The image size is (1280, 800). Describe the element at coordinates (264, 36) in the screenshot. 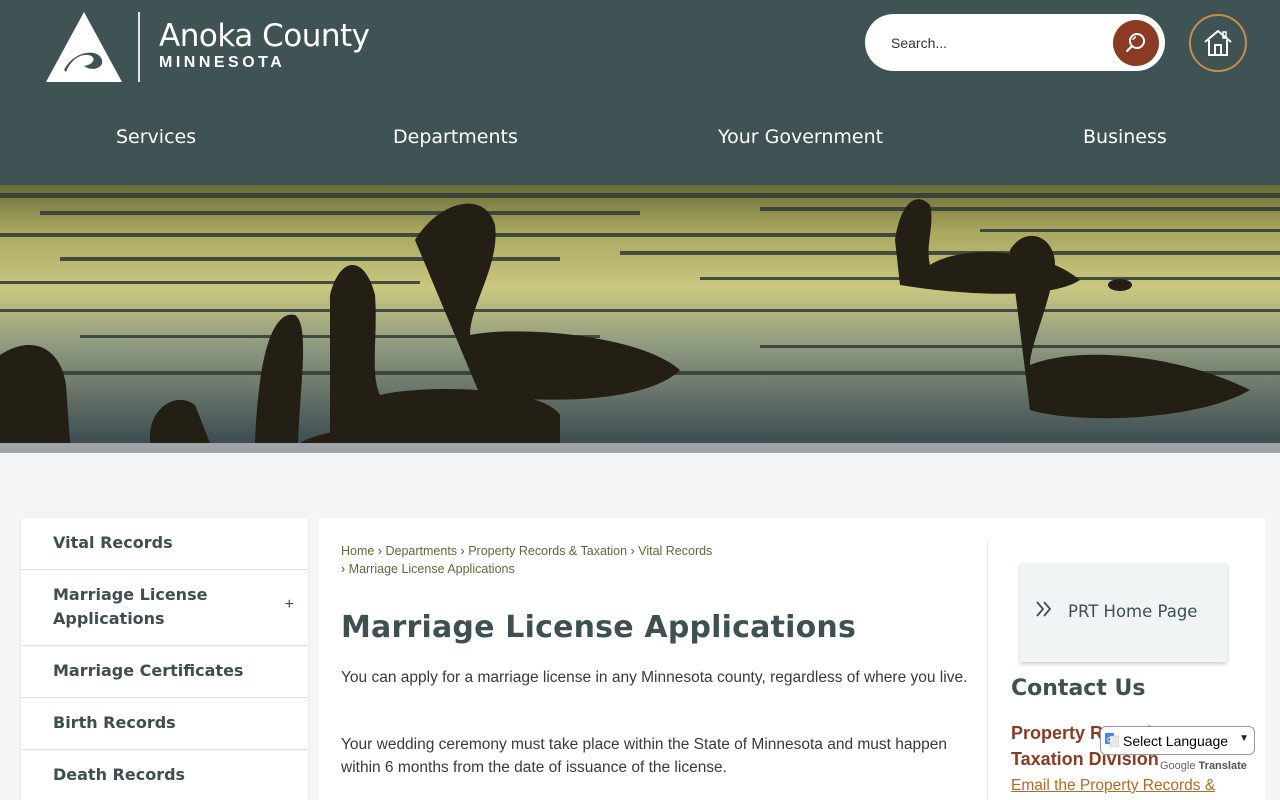

I see `logo-title: Anoka County` at that location.